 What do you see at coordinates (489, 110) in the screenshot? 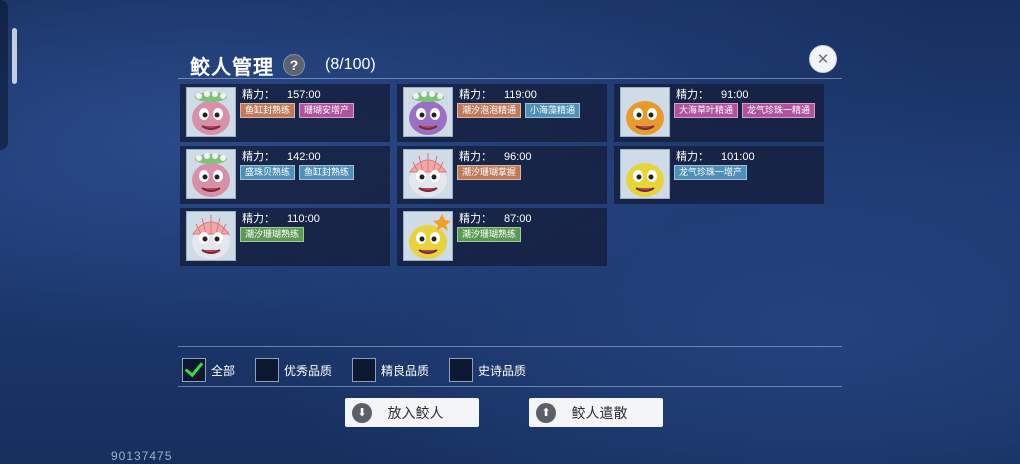
I see `skill-tag: 潮汐泡泡精通` at bounding box center [489, 110].